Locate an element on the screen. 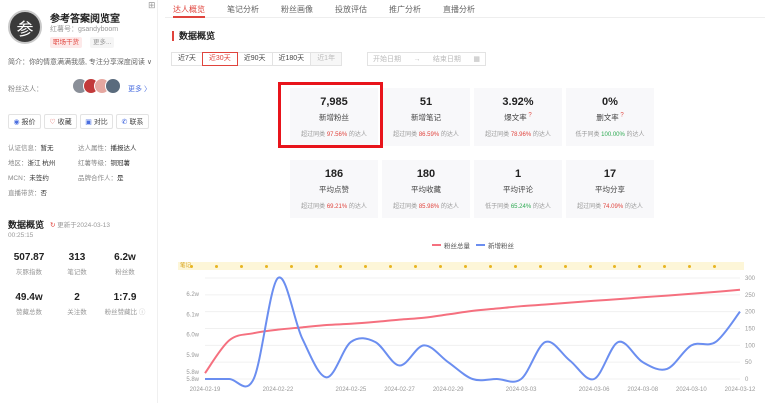 This screenshot has width=765, height=403. range-1y: 近1年 is located at coordinates (326, 59).